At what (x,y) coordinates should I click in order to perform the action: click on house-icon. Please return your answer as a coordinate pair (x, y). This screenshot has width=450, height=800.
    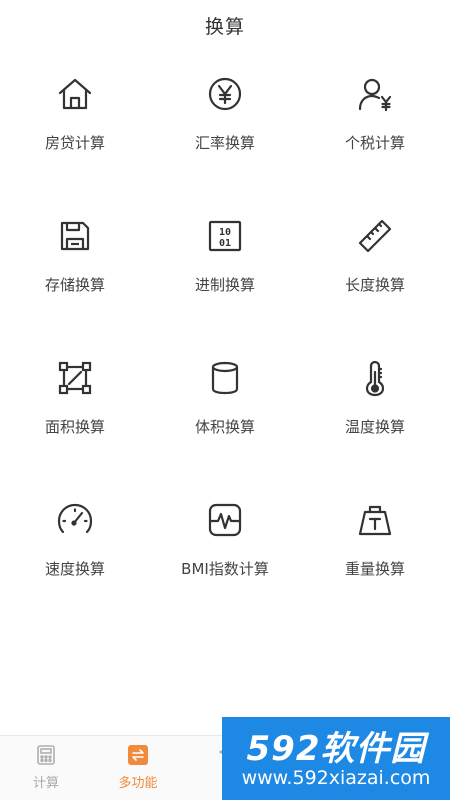
    Looking at the image, I should click on (75, 94).